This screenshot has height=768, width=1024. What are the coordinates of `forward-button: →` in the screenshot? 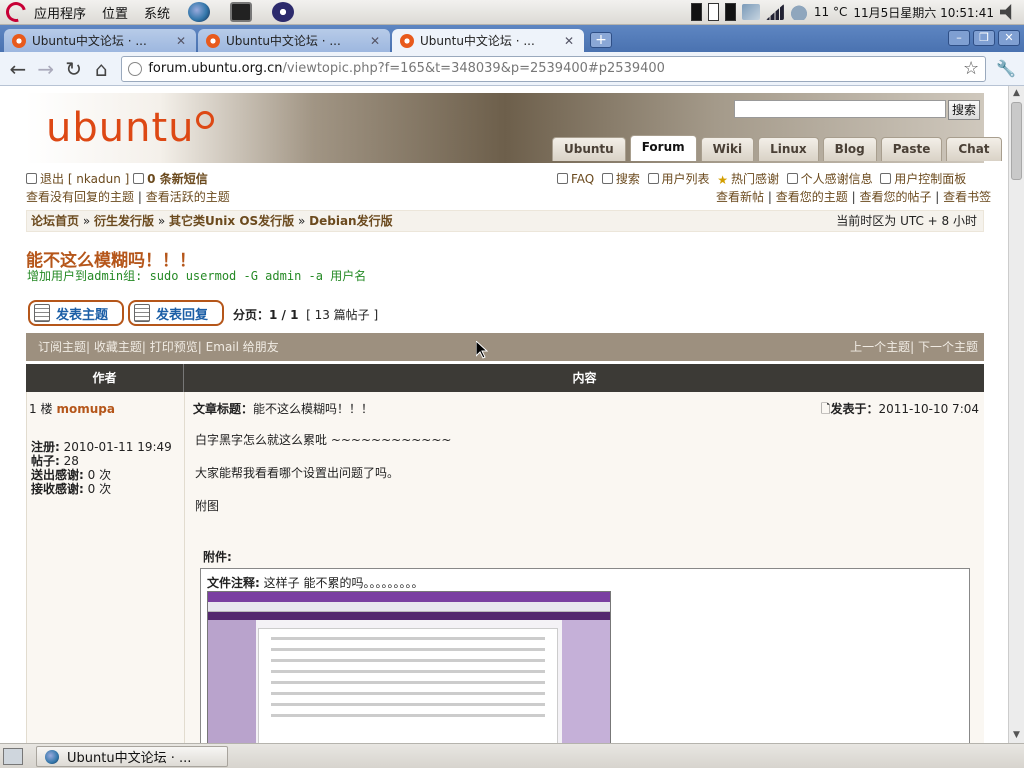 It's located at (46, 69).